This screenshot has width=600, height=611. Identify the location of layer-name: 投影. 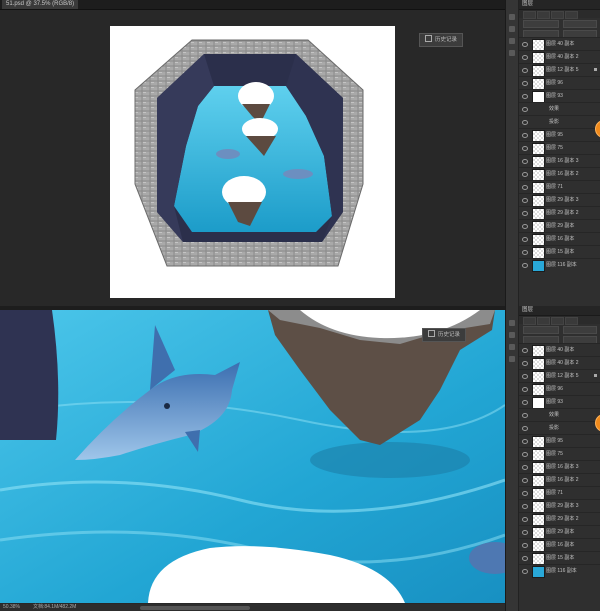
(554, 428).